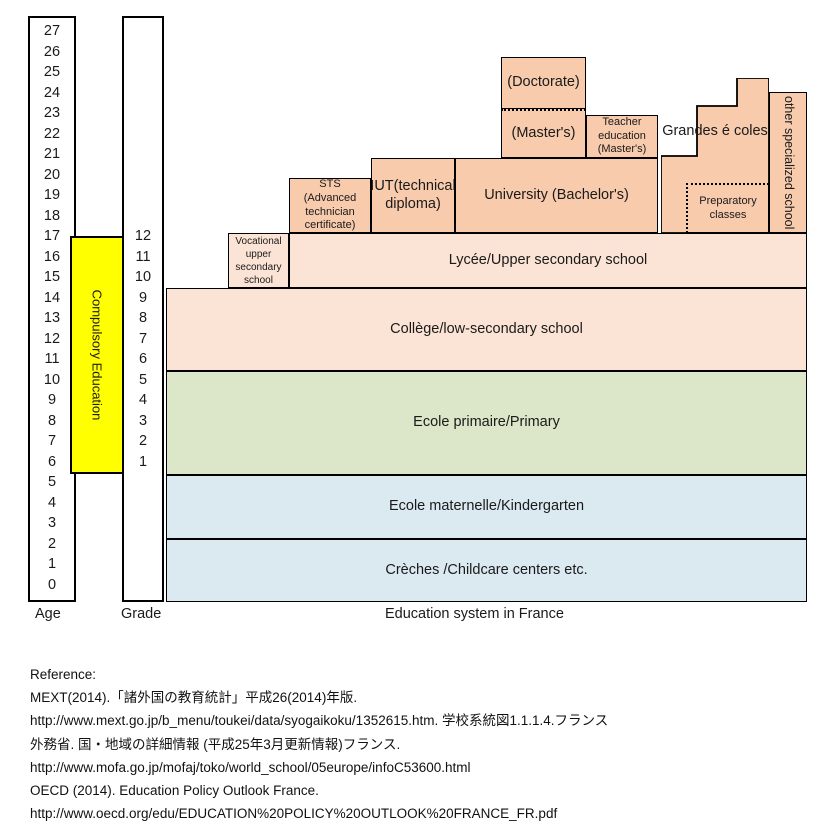 The width and height of the screenshot is (840, 823). I want to click on block-iut: IUT(technical diploma), so click(413, 195).